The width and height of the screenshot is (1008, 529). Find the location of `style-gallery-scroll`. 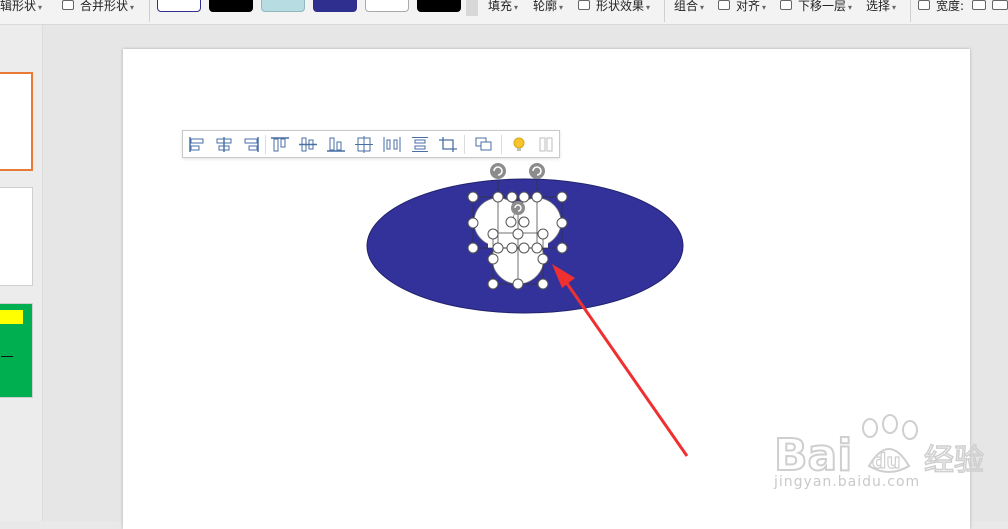

style-gallery-scroll is located at coordinates (472, 8).